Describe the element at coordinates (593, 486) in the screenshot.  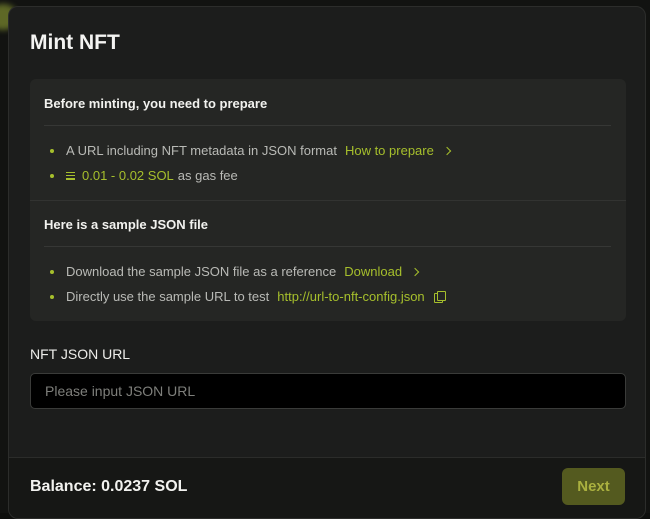
I see `next-button: Next` at that location.